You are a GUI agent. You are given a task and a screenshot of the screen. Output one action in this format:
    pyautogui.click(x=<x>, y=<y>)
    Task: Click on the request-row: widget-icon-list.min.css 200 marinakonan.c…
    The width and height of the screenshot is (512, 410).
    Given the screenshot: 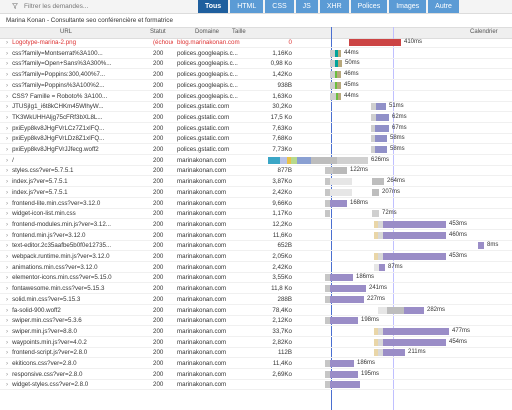 What is the action you would take?
    pyautogui.click(x=256, y=214)
    